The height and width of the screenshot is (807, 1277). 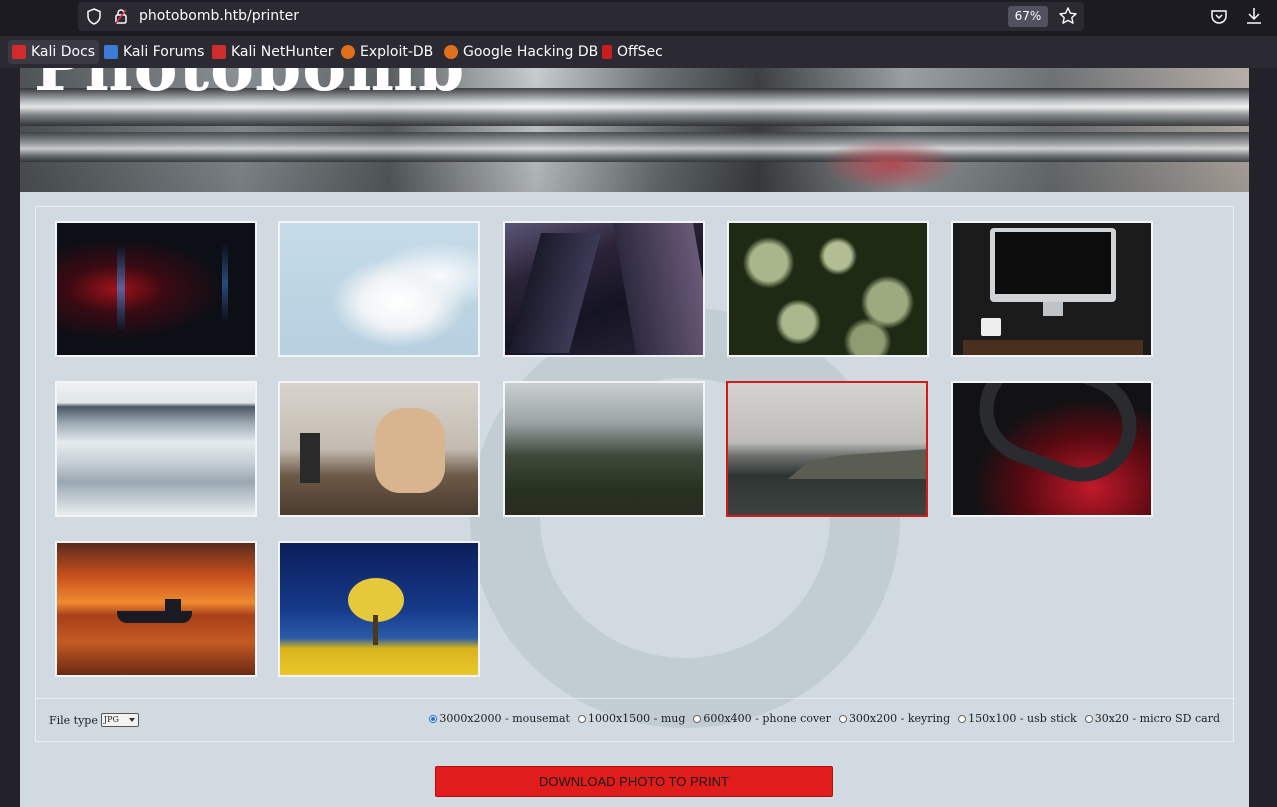 What do you see at coordinates (1053, 309) in the screenshot?
I see `monitor-stand` at bounding box center [1053, 309].